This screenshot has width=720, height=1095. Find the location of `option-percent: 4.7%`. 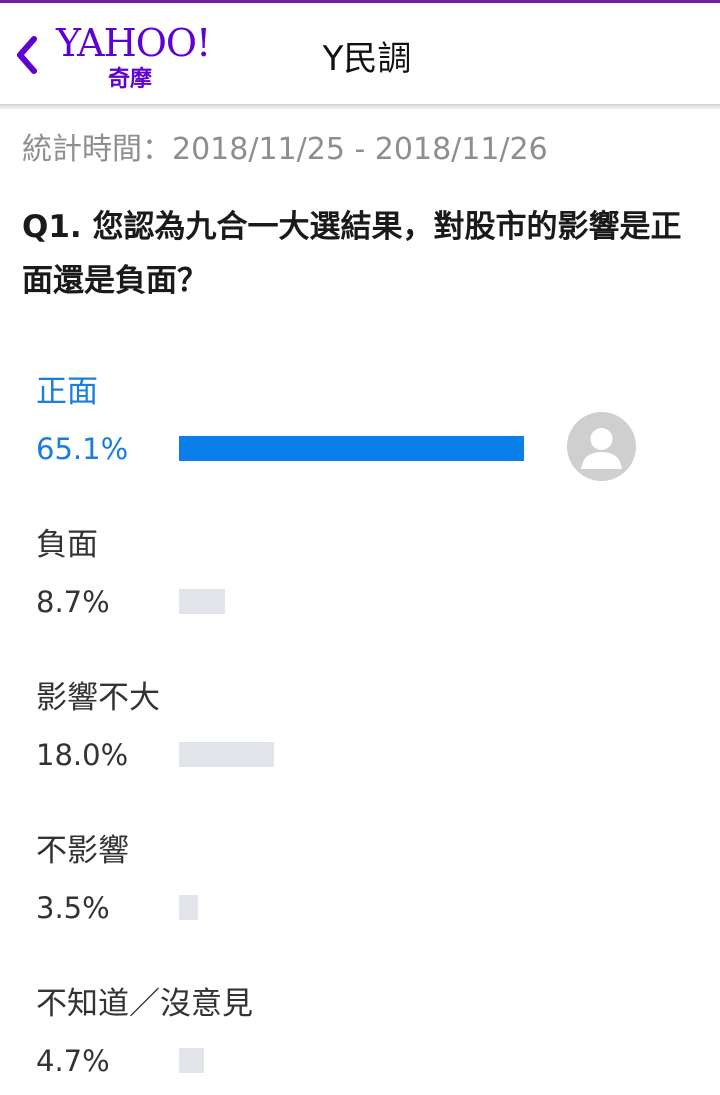

option-percent: 4.7% is located at coordinates (73, 1061).